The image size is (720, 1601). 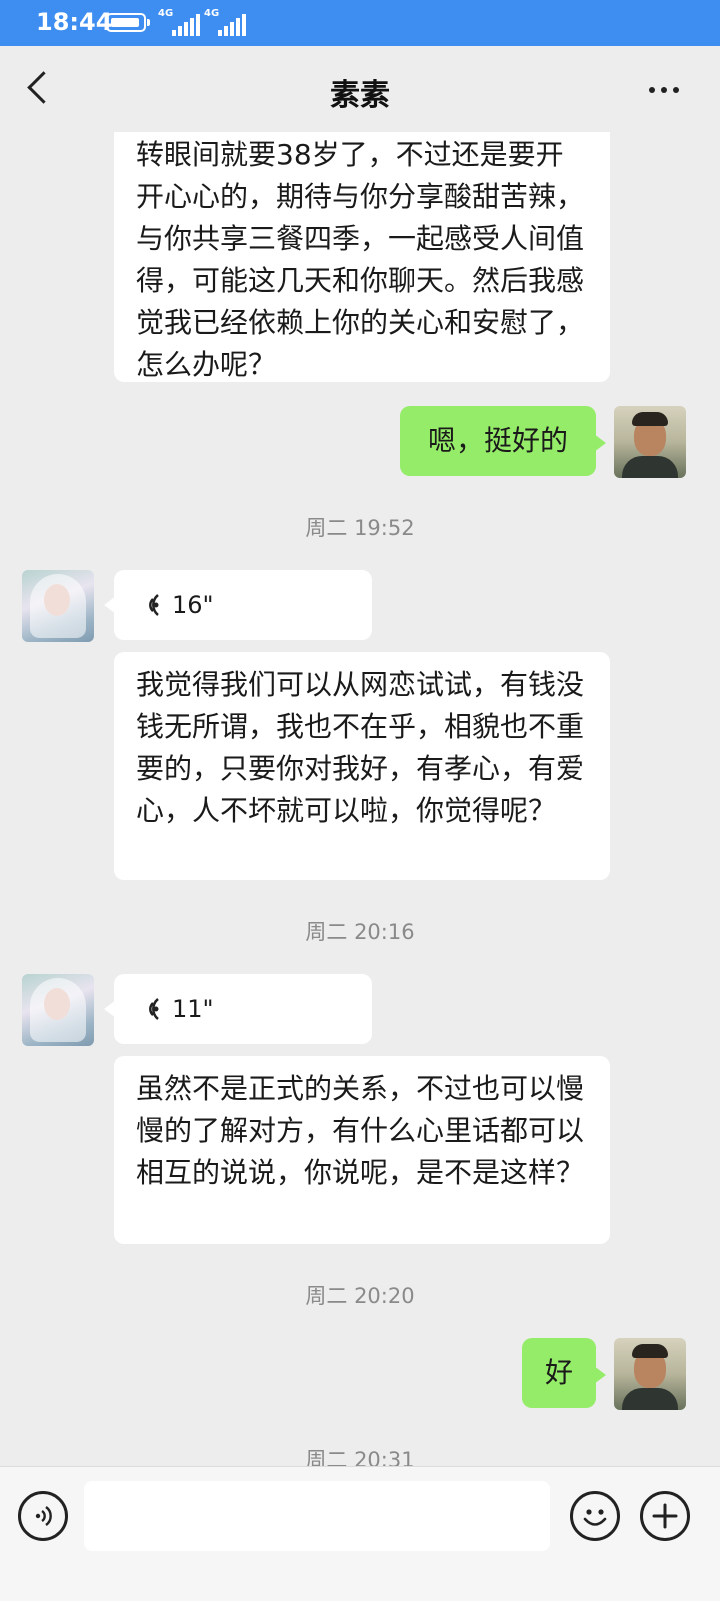 What do you see at coordinates (238, 605) in the screenshot?
I see `voice-message: 16"` at bounding box center [238, 605].